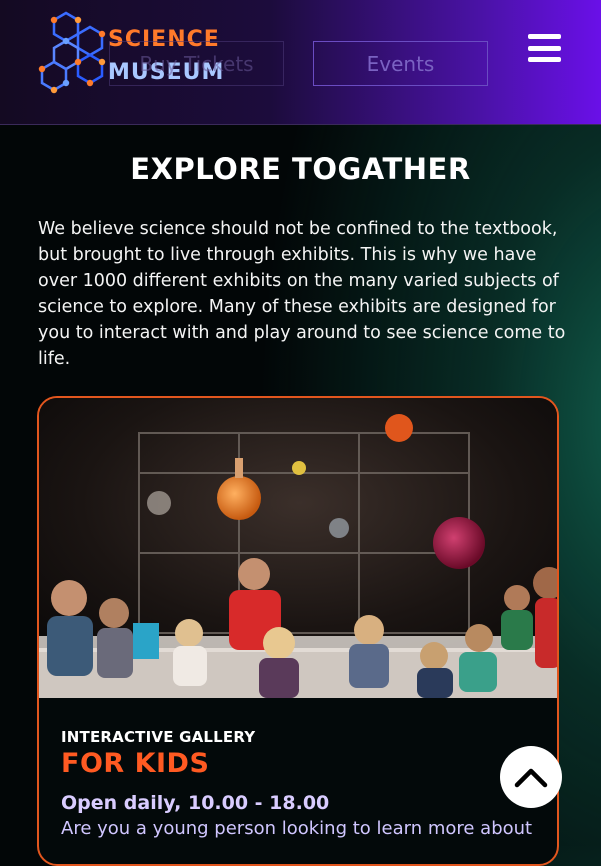 This screenshot has height=866, width=601. What do you see at coordinates (300, 169) in the screenshot?
I see `section-title: EXPLORE TOGATHER` at bounding box center [300, 169].